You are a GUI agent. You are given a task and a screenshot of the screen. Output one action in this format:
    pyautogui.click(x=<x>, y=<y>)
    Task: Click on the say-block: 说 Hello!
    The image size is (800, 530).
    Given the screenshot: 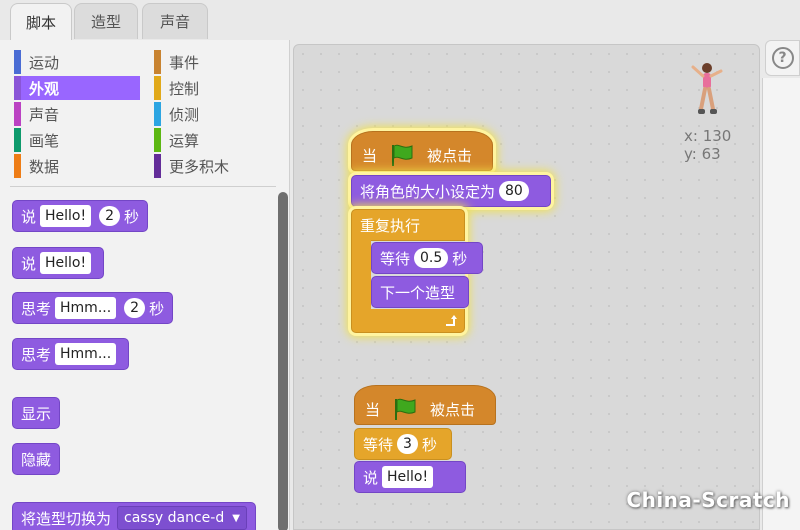 What is the action you would take?
    pyautogui.click(x=58, y=263)
    